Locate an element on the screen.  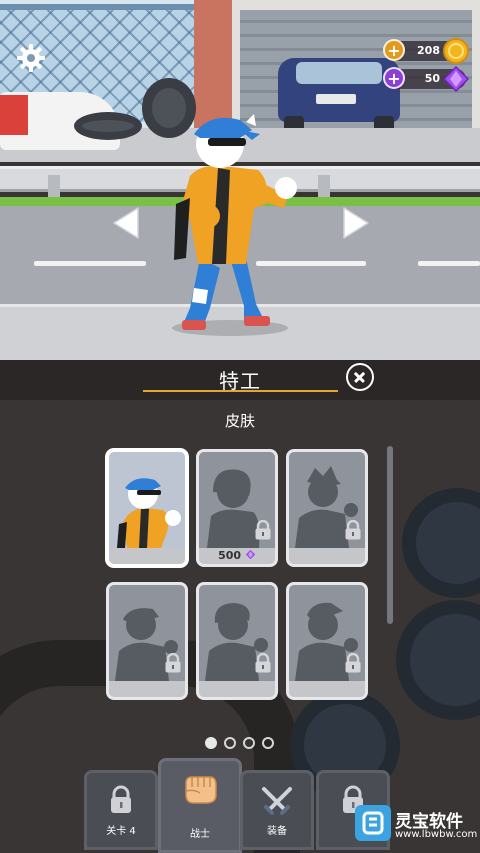
coin-counter: + 208 is located at coordinates (426, 51).